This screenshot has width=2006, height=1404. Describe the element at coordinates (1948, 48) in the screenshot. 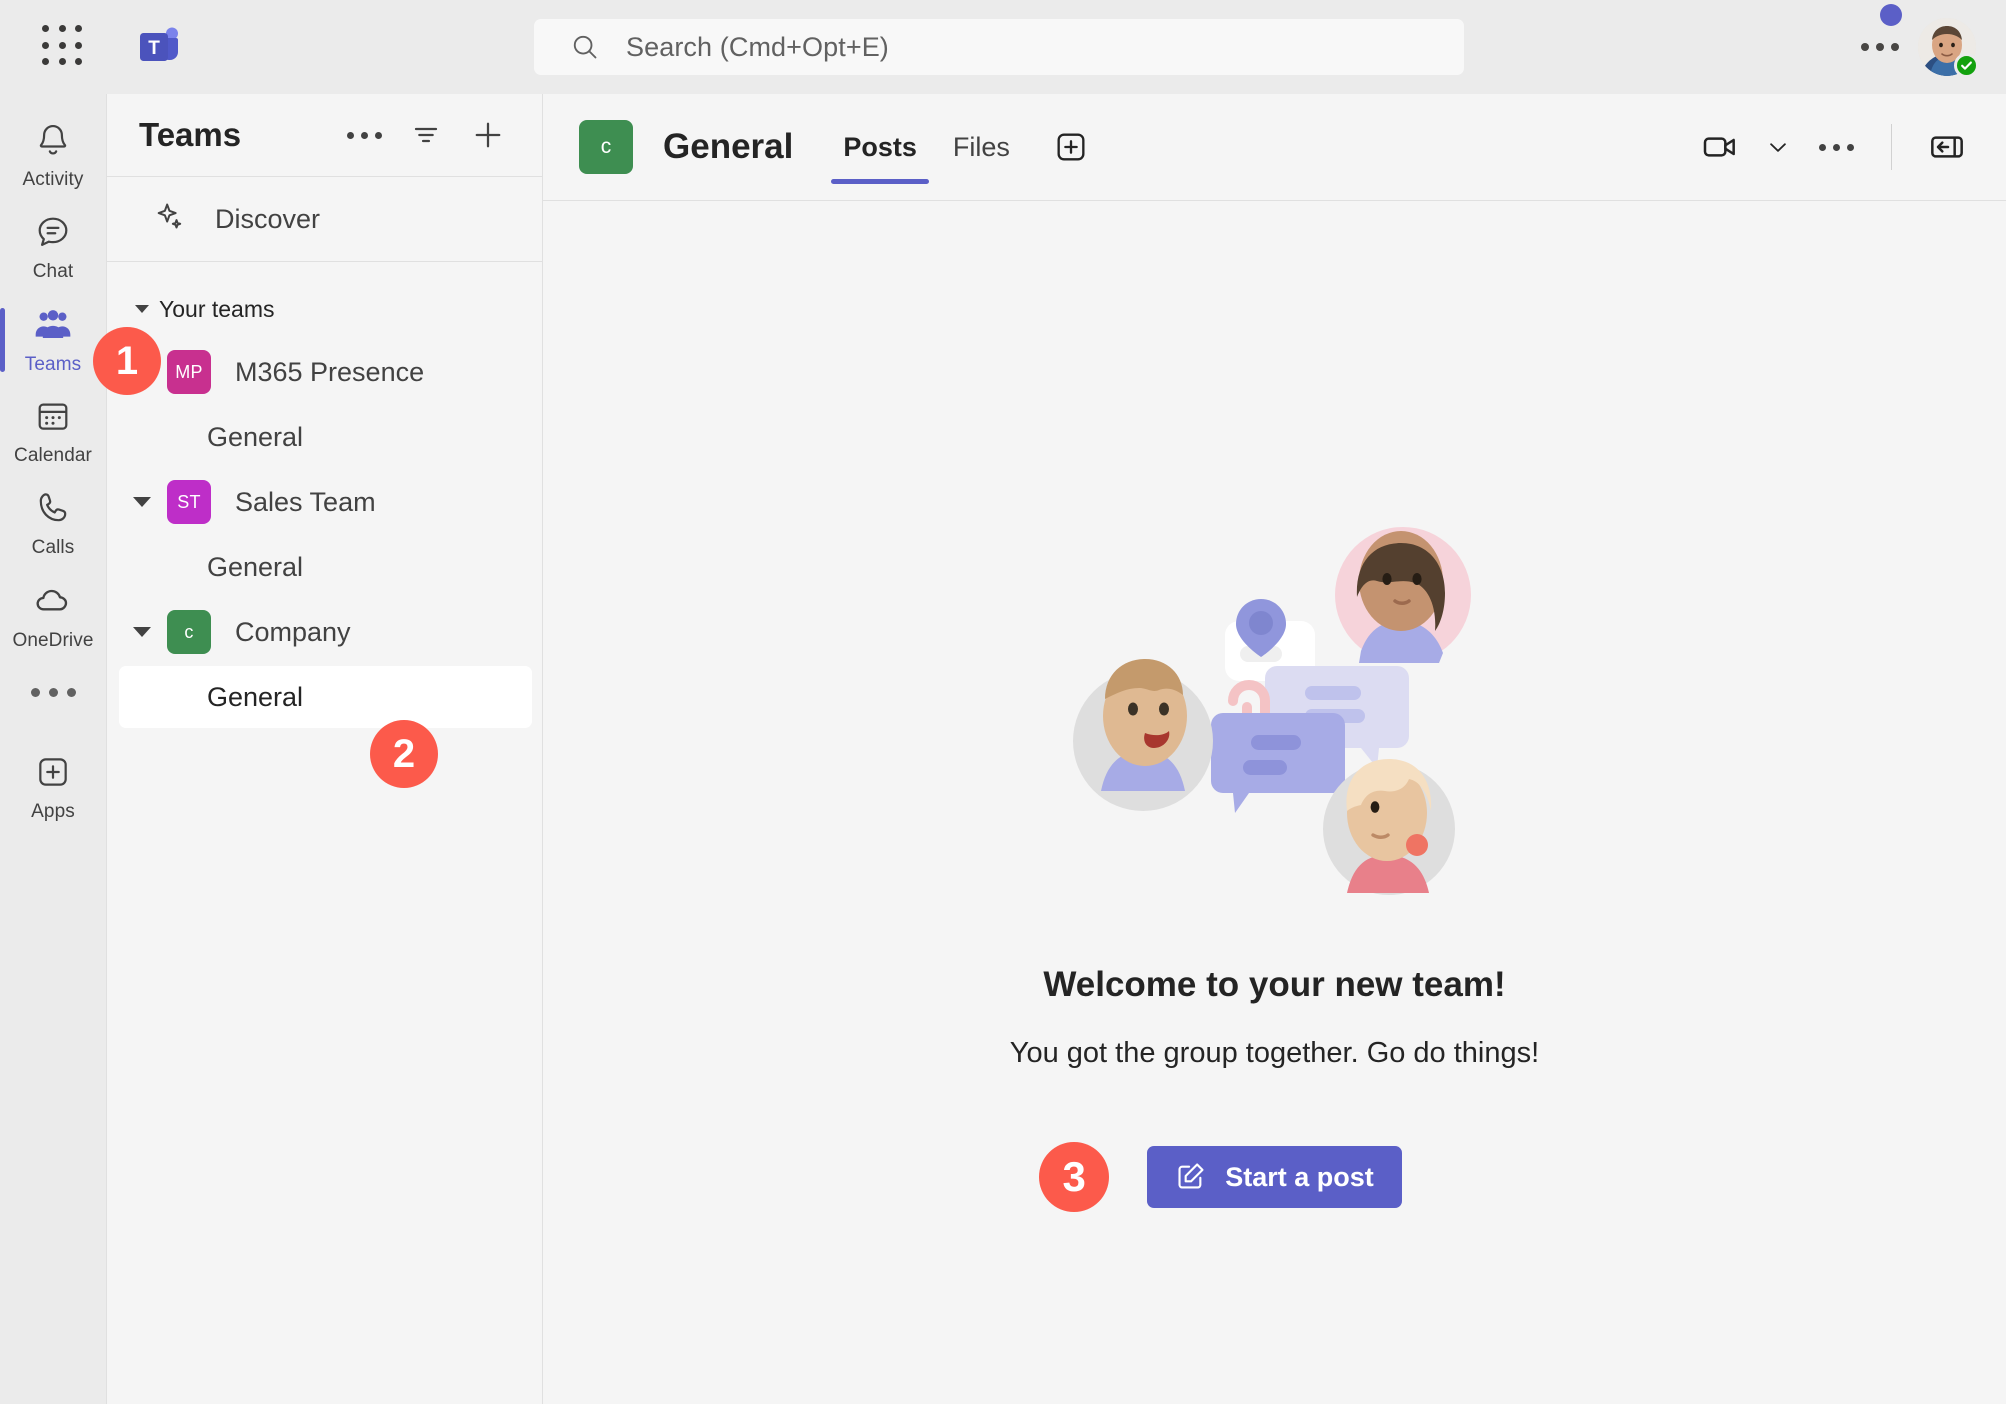

I see `avatar` at that location.